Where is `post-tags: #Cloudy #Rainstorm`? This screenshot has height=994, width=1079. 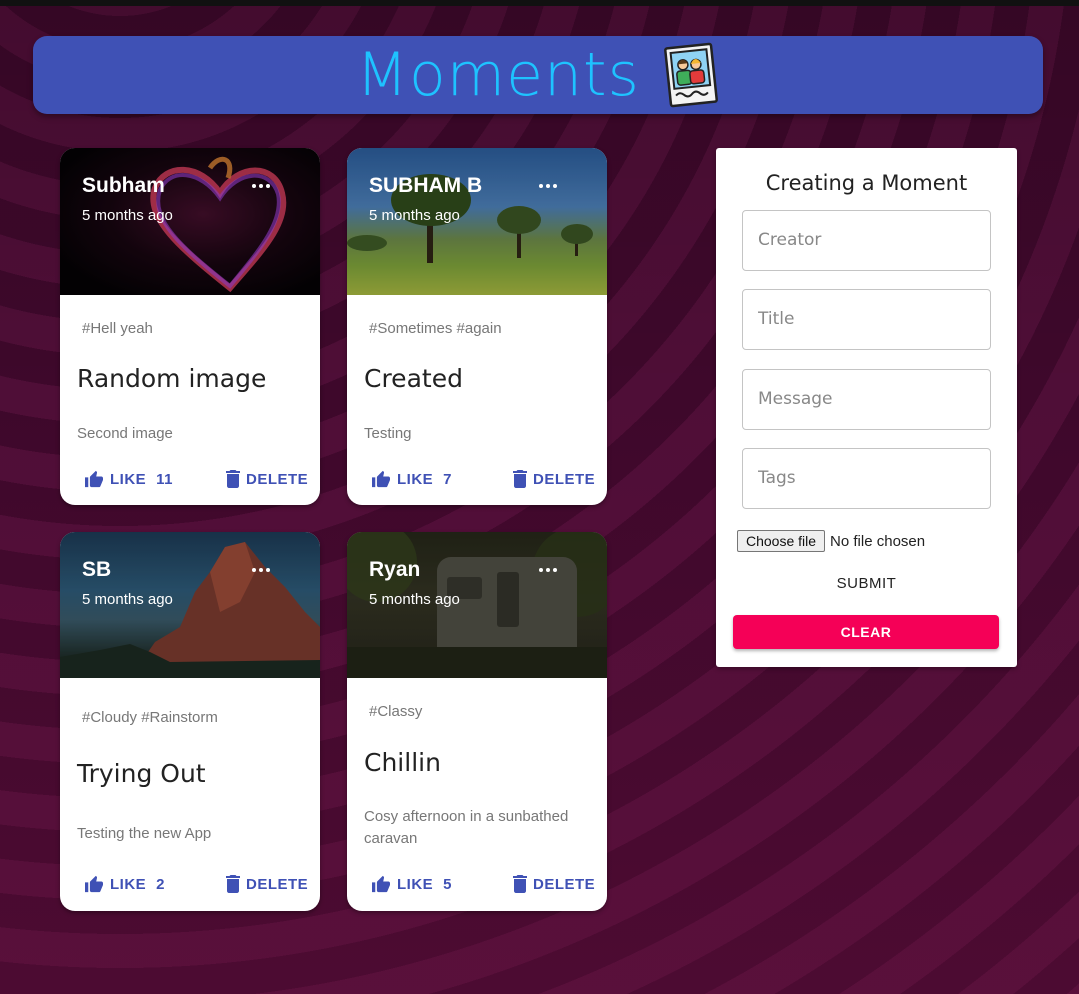
post-tags: #Cloudy #Rainstorm is located at coordinates (150, 717).